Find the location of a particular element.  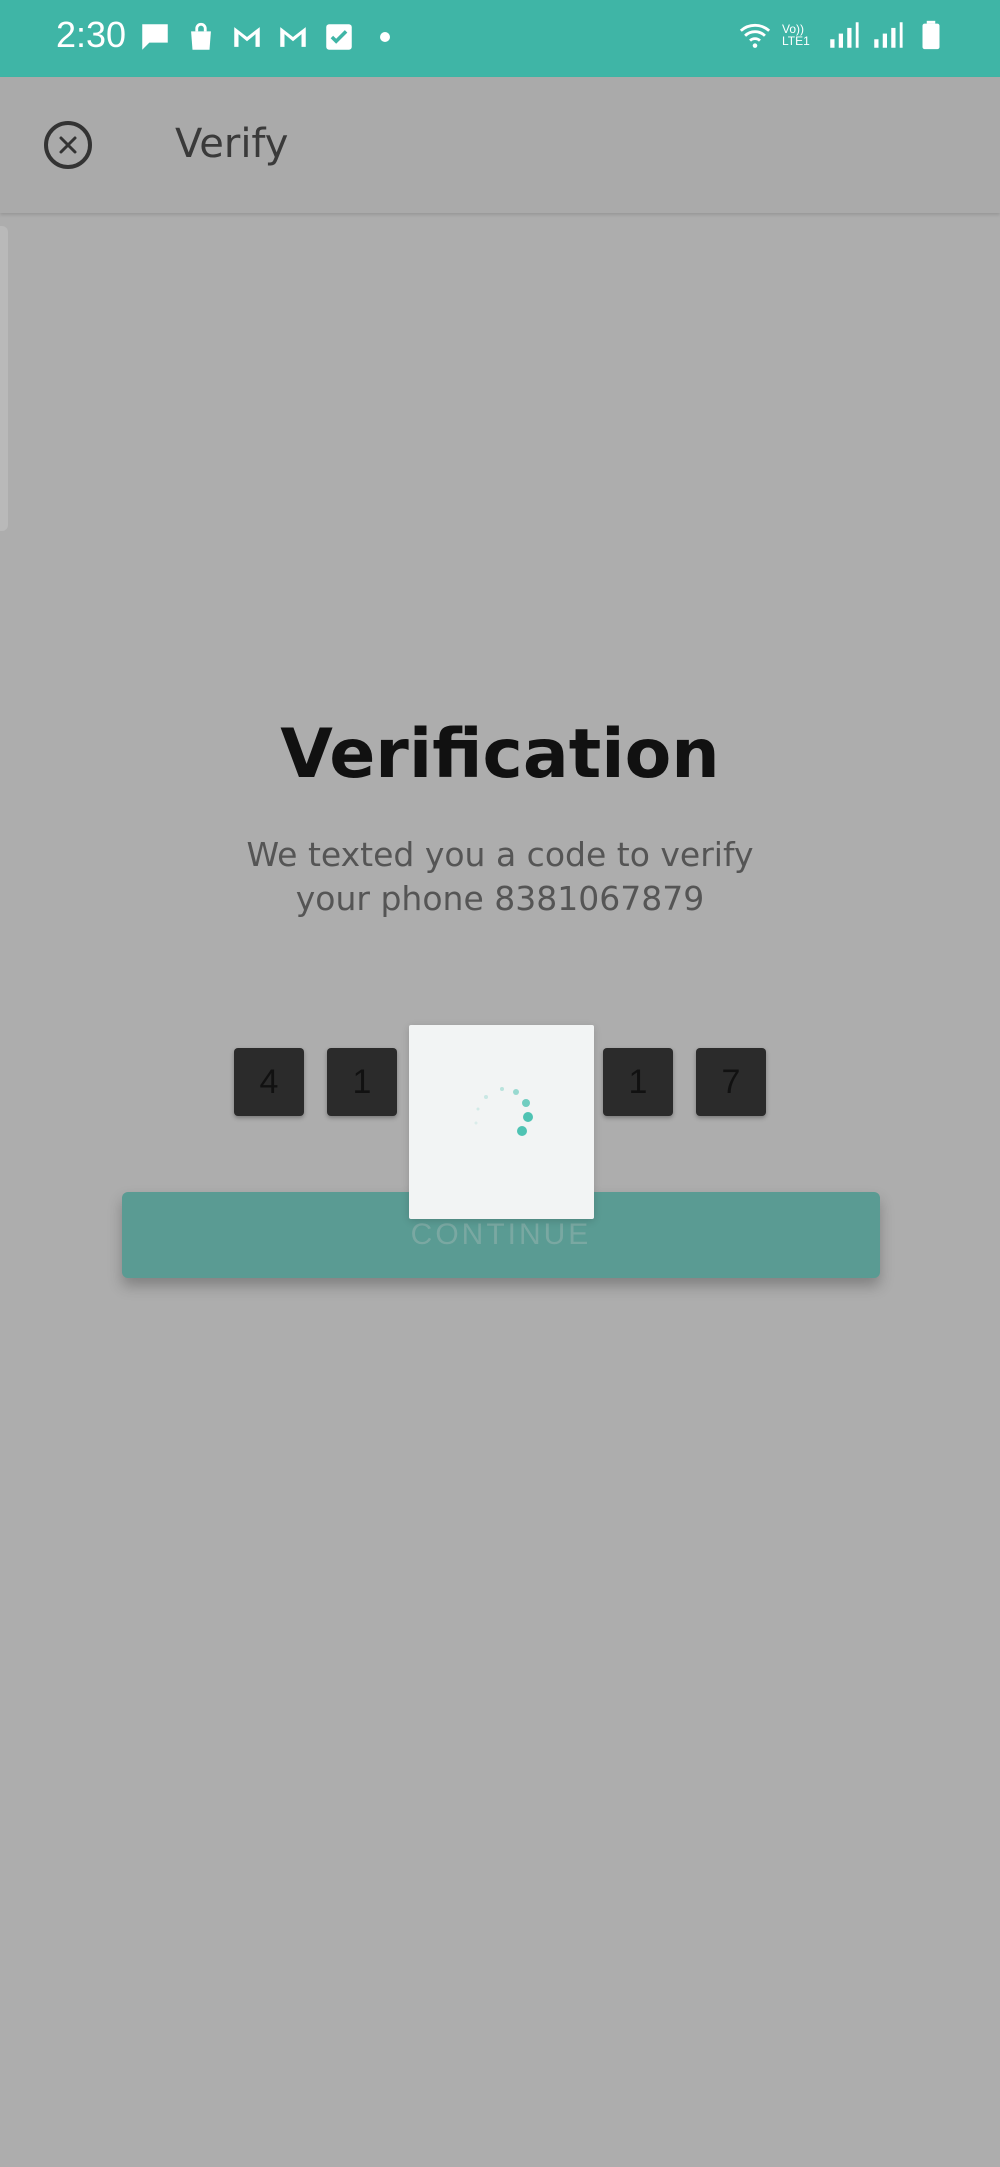

subtitle-line-2: your phone 8381067879 is located at coordinates (500, 898).